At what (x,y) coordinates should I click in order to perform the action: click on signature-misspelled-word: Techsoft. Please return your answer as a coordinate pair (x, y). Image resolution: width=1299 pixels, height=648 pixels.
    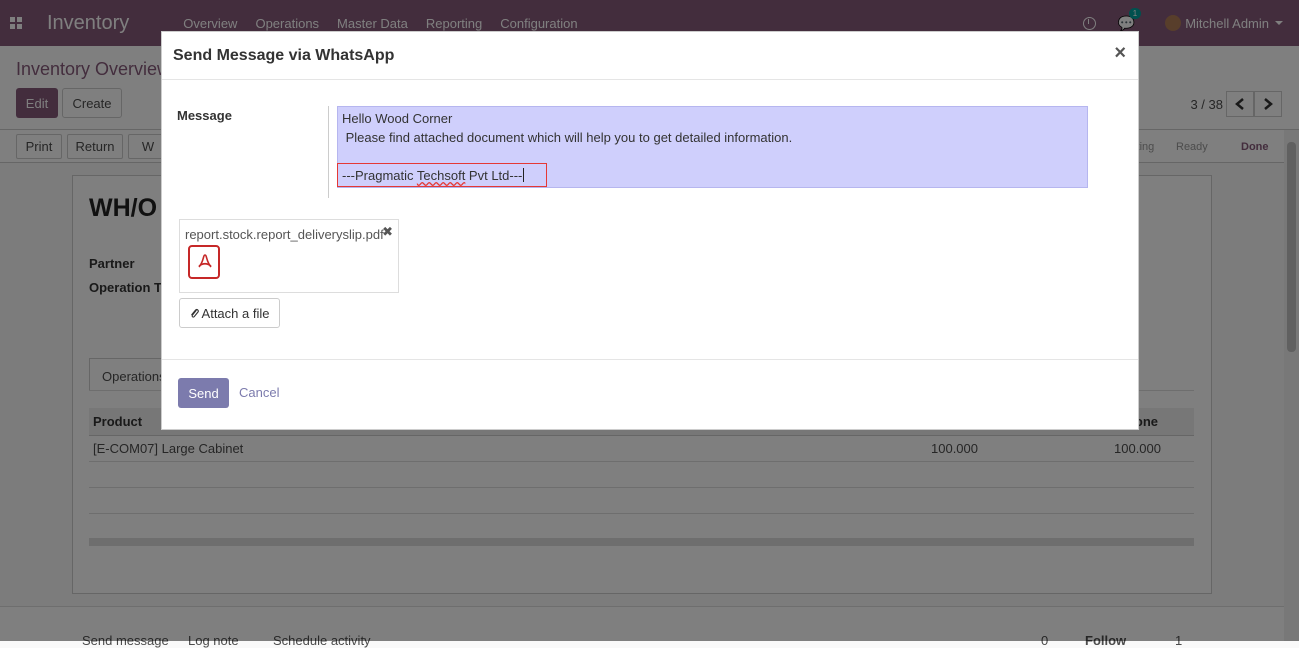
    Looking at the image, I should click on (441, 175).